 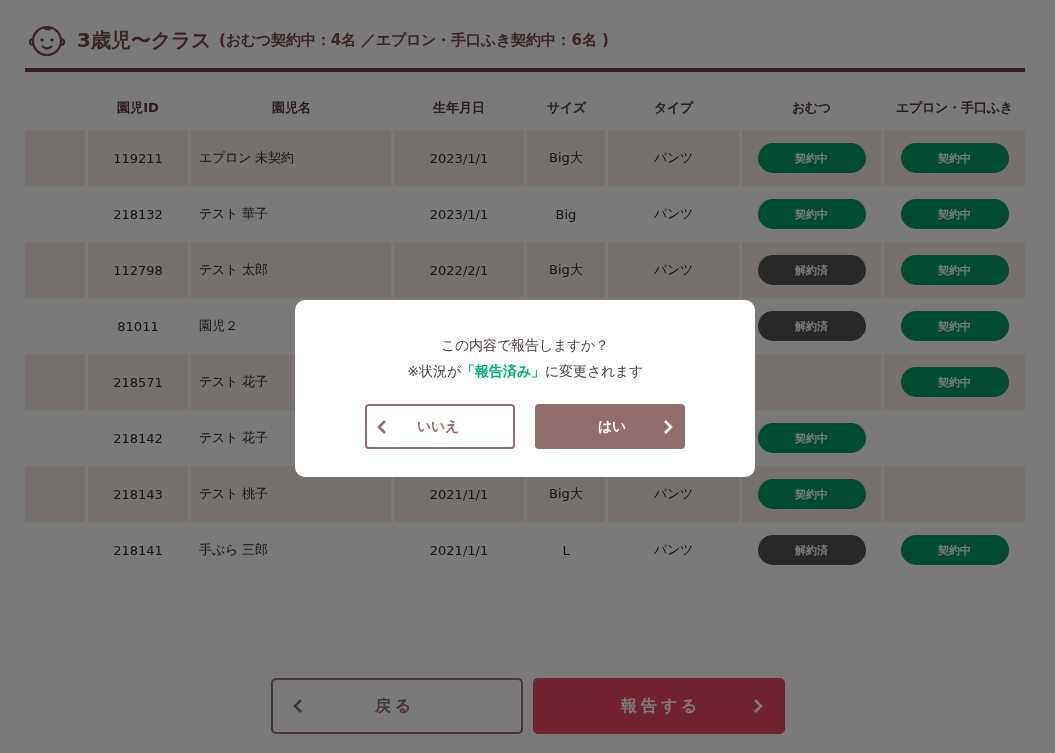 What do you see at coordinates (138, 158) in the screenshot?
I see `table-cell: 119211` at bounding box center [138, 158].